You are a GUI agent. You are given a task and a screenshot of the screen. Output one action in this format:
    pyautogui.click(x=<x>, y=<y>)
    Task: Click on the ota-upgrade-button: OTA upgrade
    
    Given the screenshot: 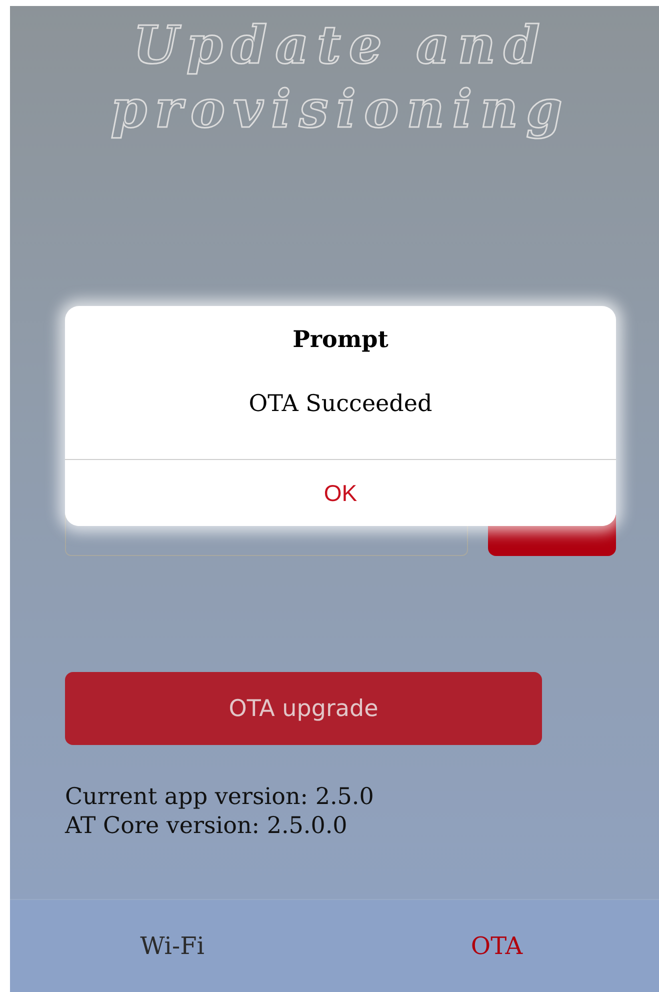 What is the action you would take?
    pyautogui.click(x=303, y=708)
    